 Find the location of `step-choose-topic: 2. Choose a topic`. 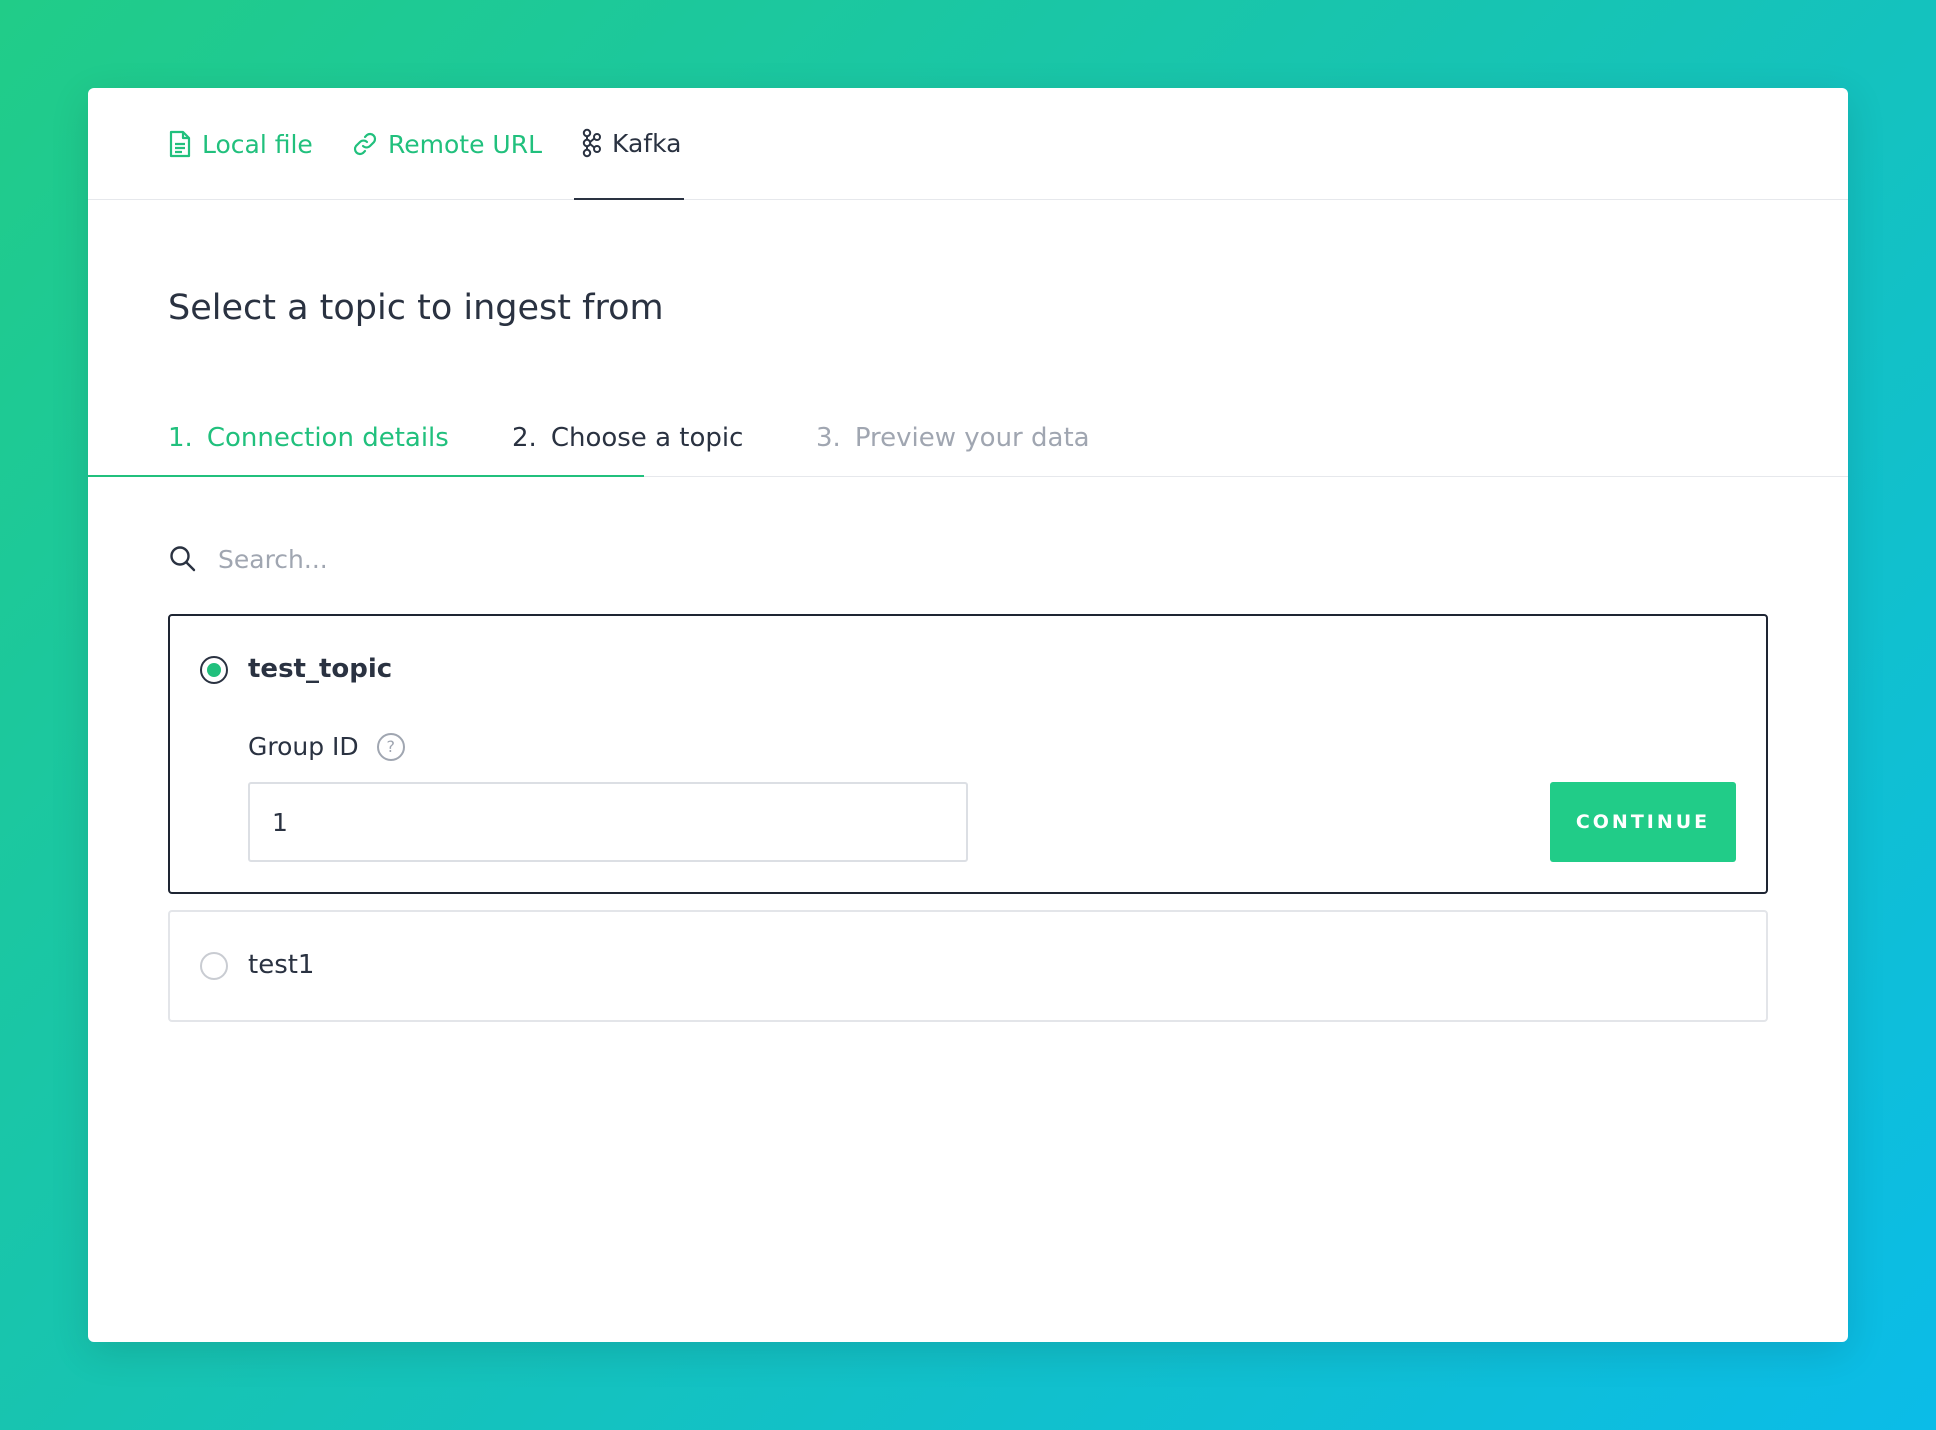

step-choose-topic: 2. Choose a topic is located at coordinates (627, 438).